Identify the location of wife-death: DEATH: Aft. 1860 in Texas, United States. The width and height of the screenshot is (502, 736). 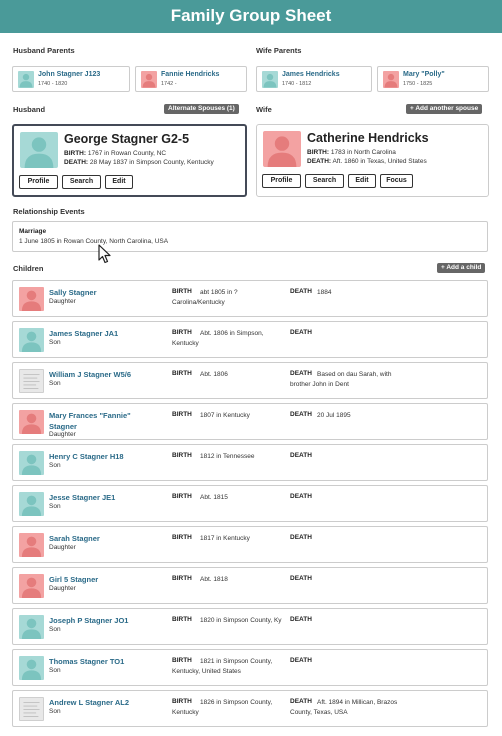
(367, 161).